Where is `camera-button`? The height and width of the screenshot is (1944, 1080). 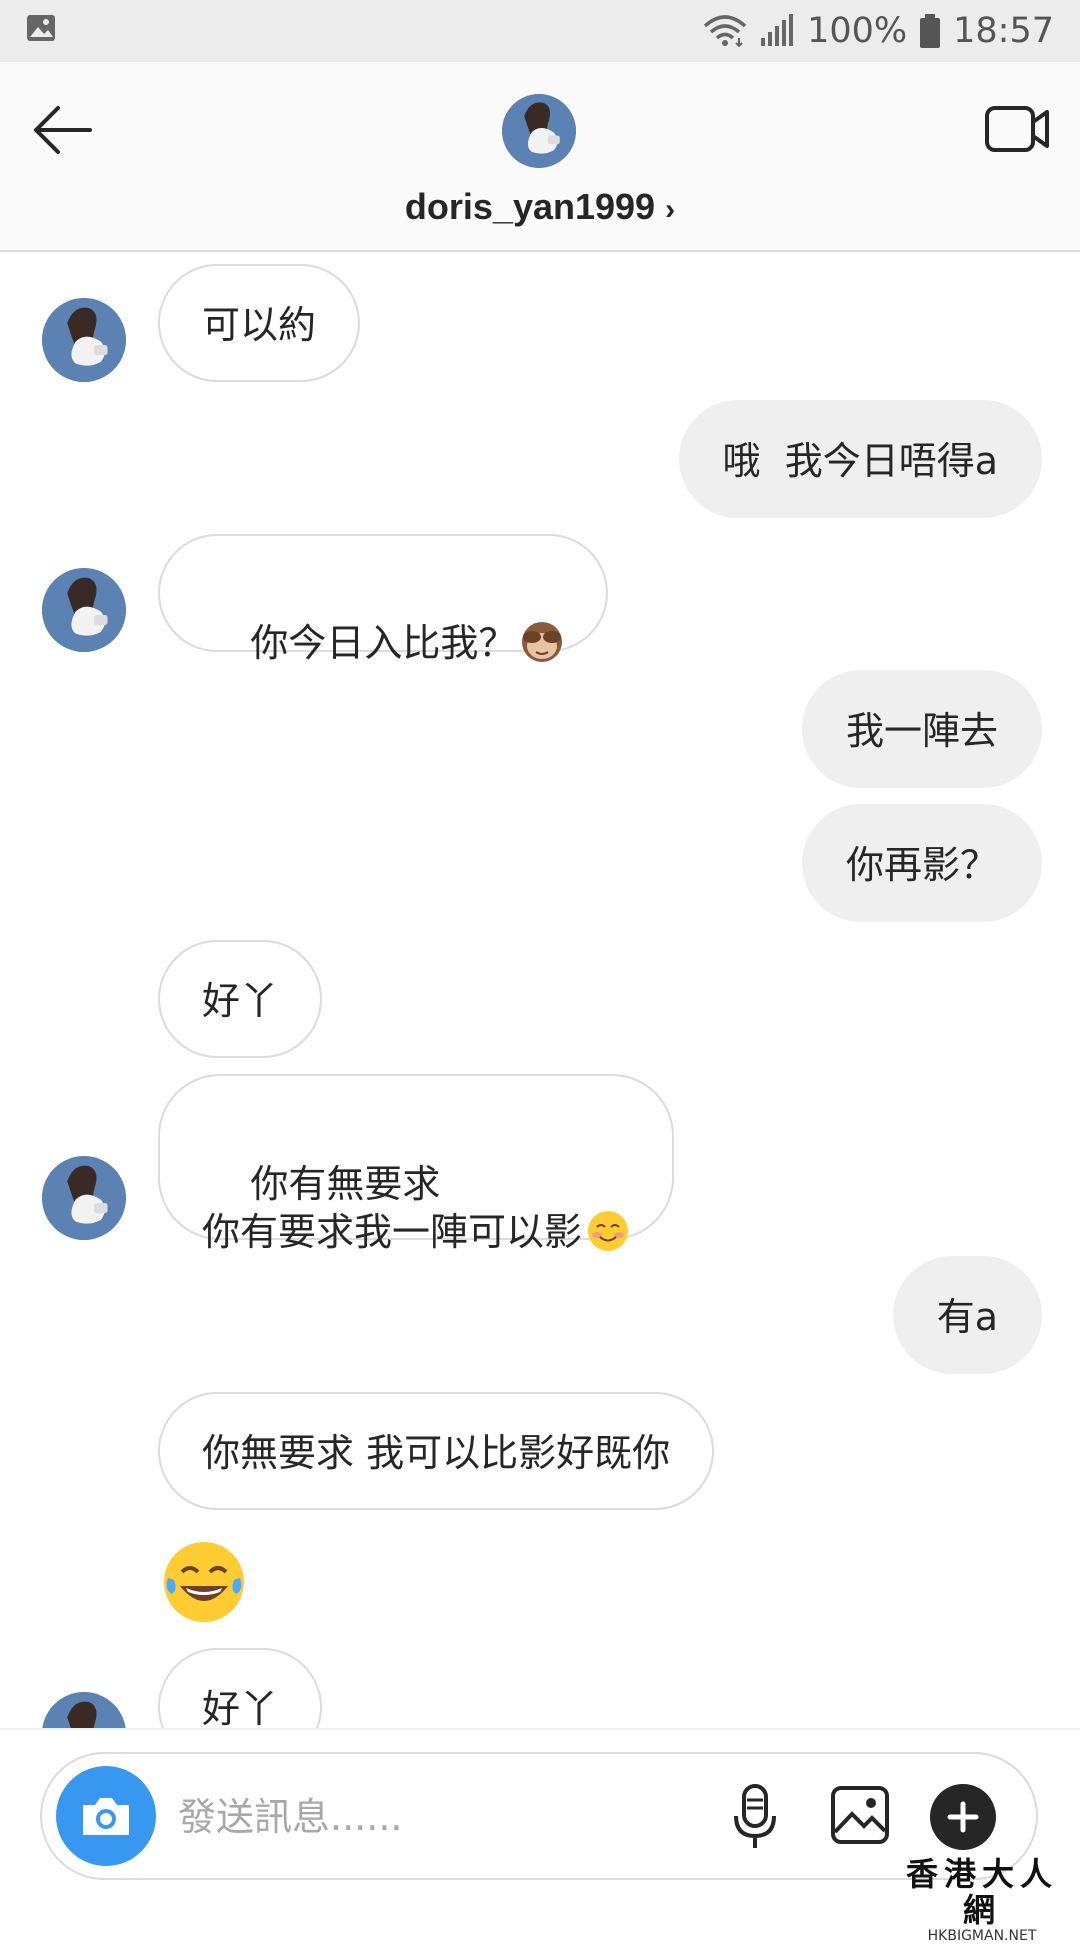
camera-button is located at coordinates (106, 1816).